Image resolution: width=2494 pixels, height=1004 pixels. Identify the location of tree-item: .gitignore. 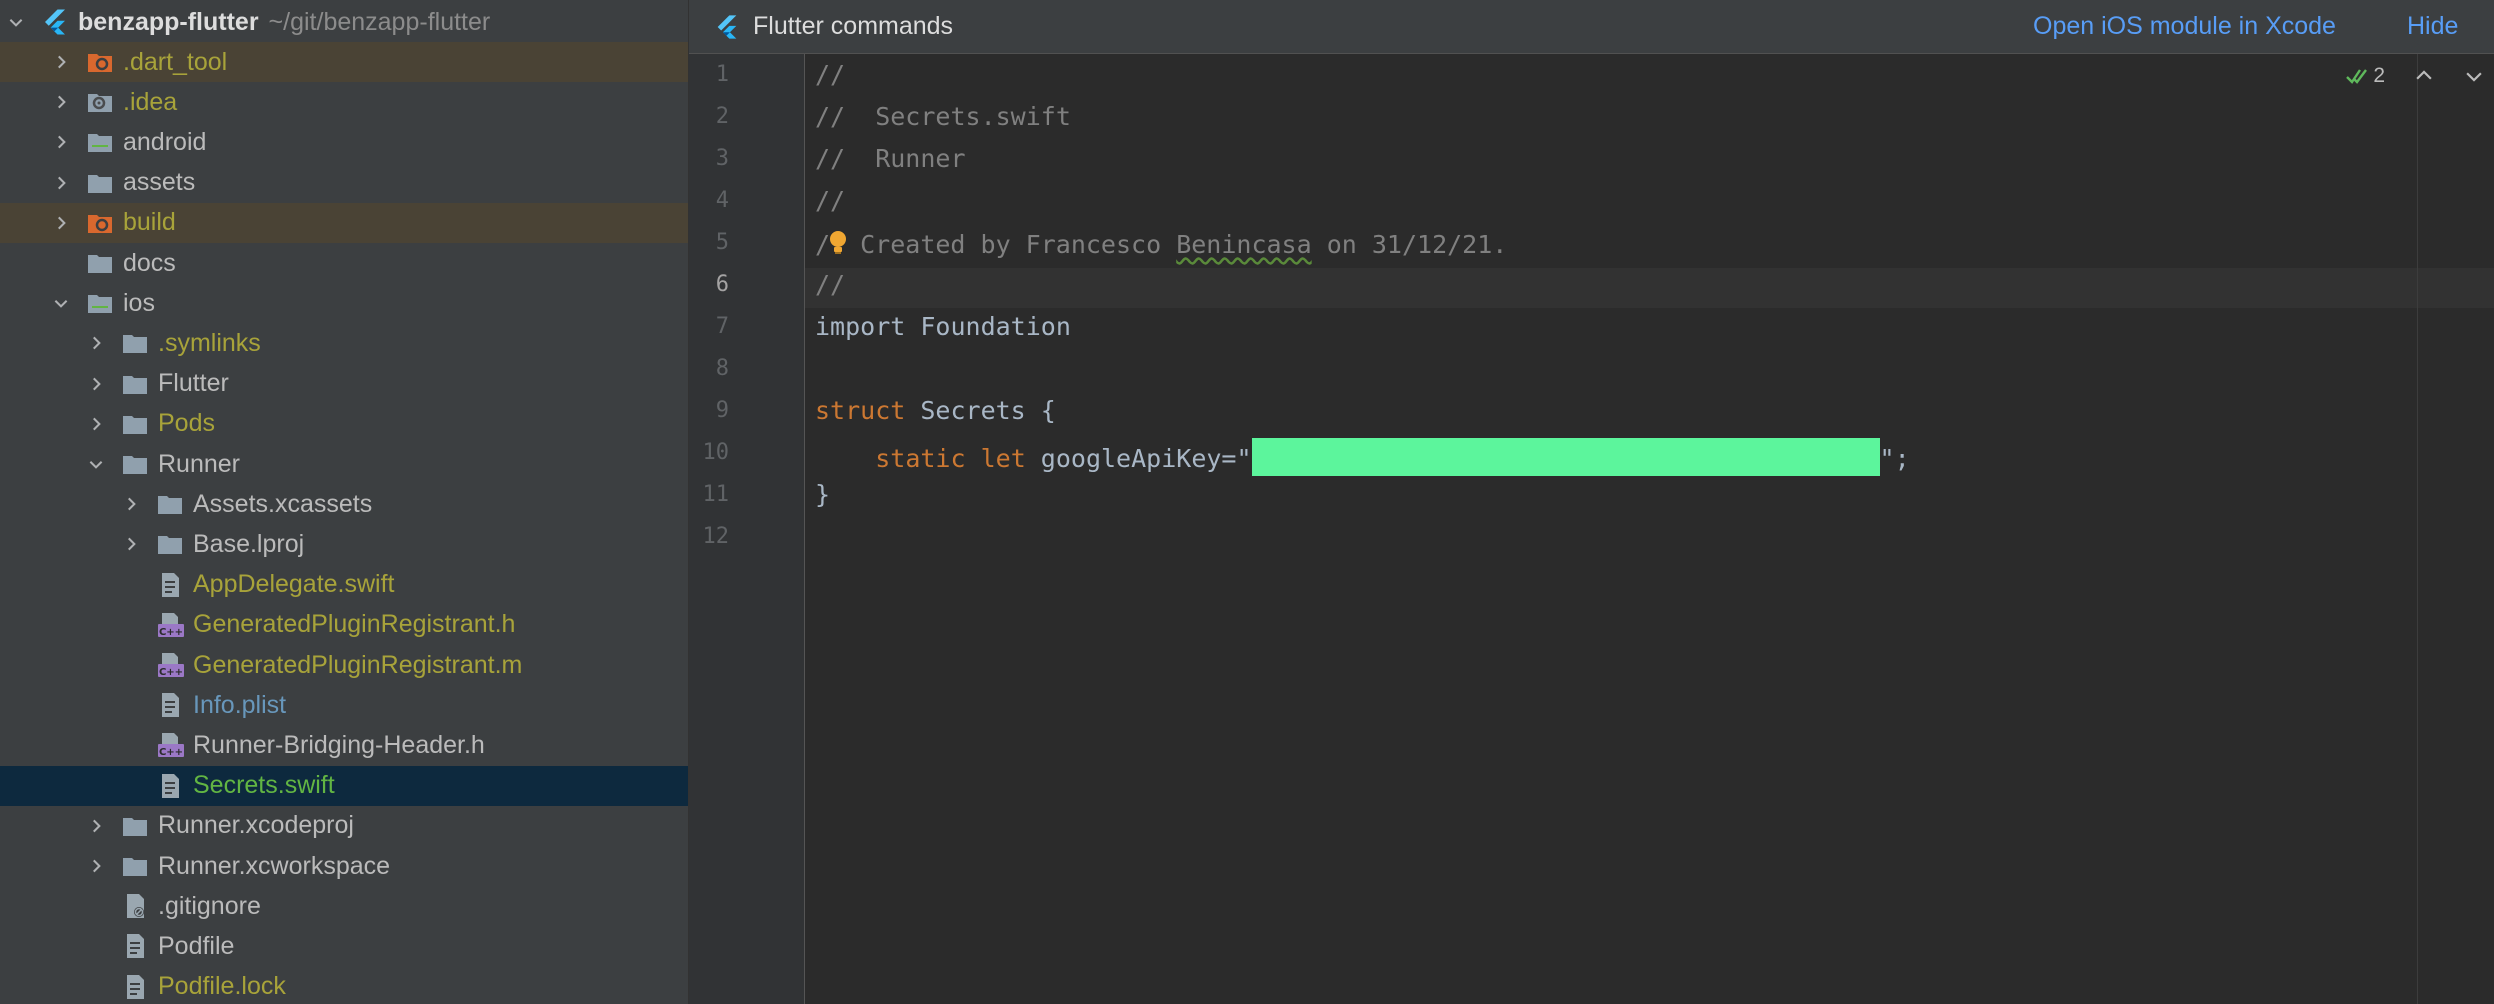
(344, 906).